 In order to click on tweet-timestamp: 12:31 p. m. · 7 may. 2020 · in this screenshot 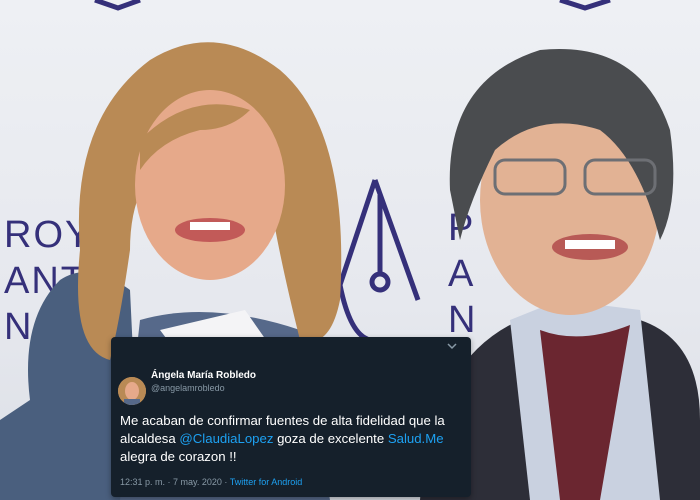, I will do `click(175, 482)`.